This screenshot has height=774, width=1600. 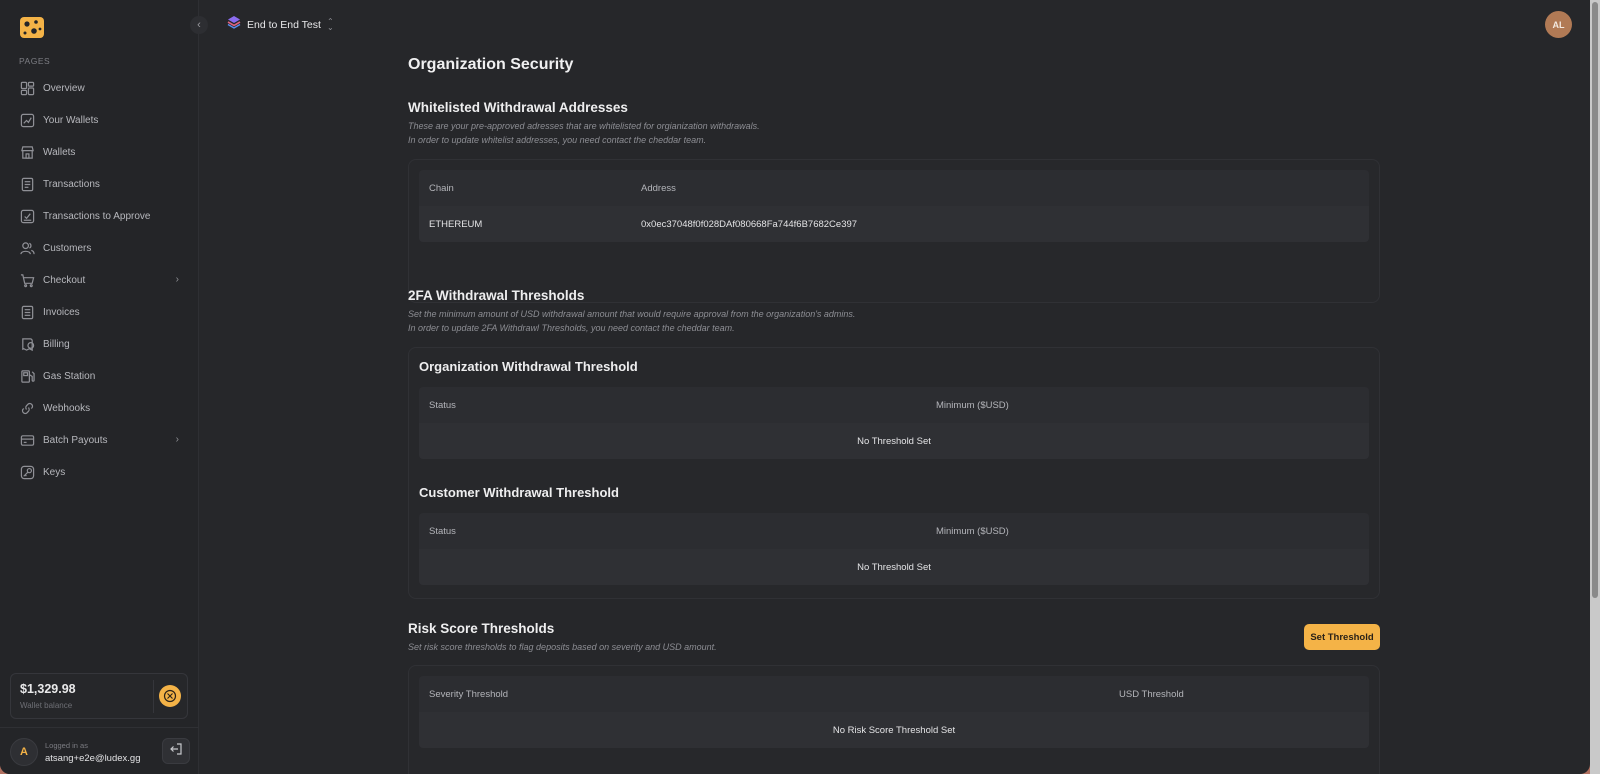 What do you see at coordinates (27, 152) in the screenshot?
I see `store-icon` at bounding box center [27, 152].